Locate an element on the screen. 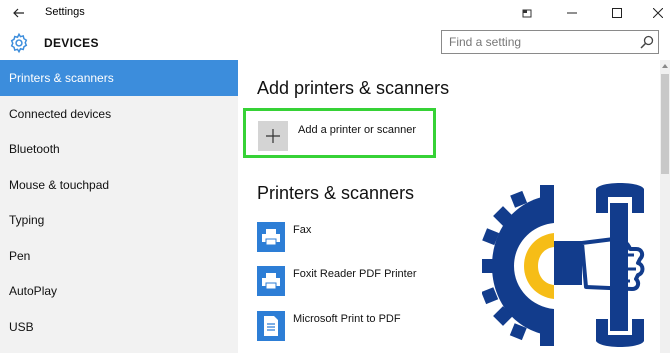 The width and height of the screenshot is (670, 353). search-icon is located at coordinates (647, 42).